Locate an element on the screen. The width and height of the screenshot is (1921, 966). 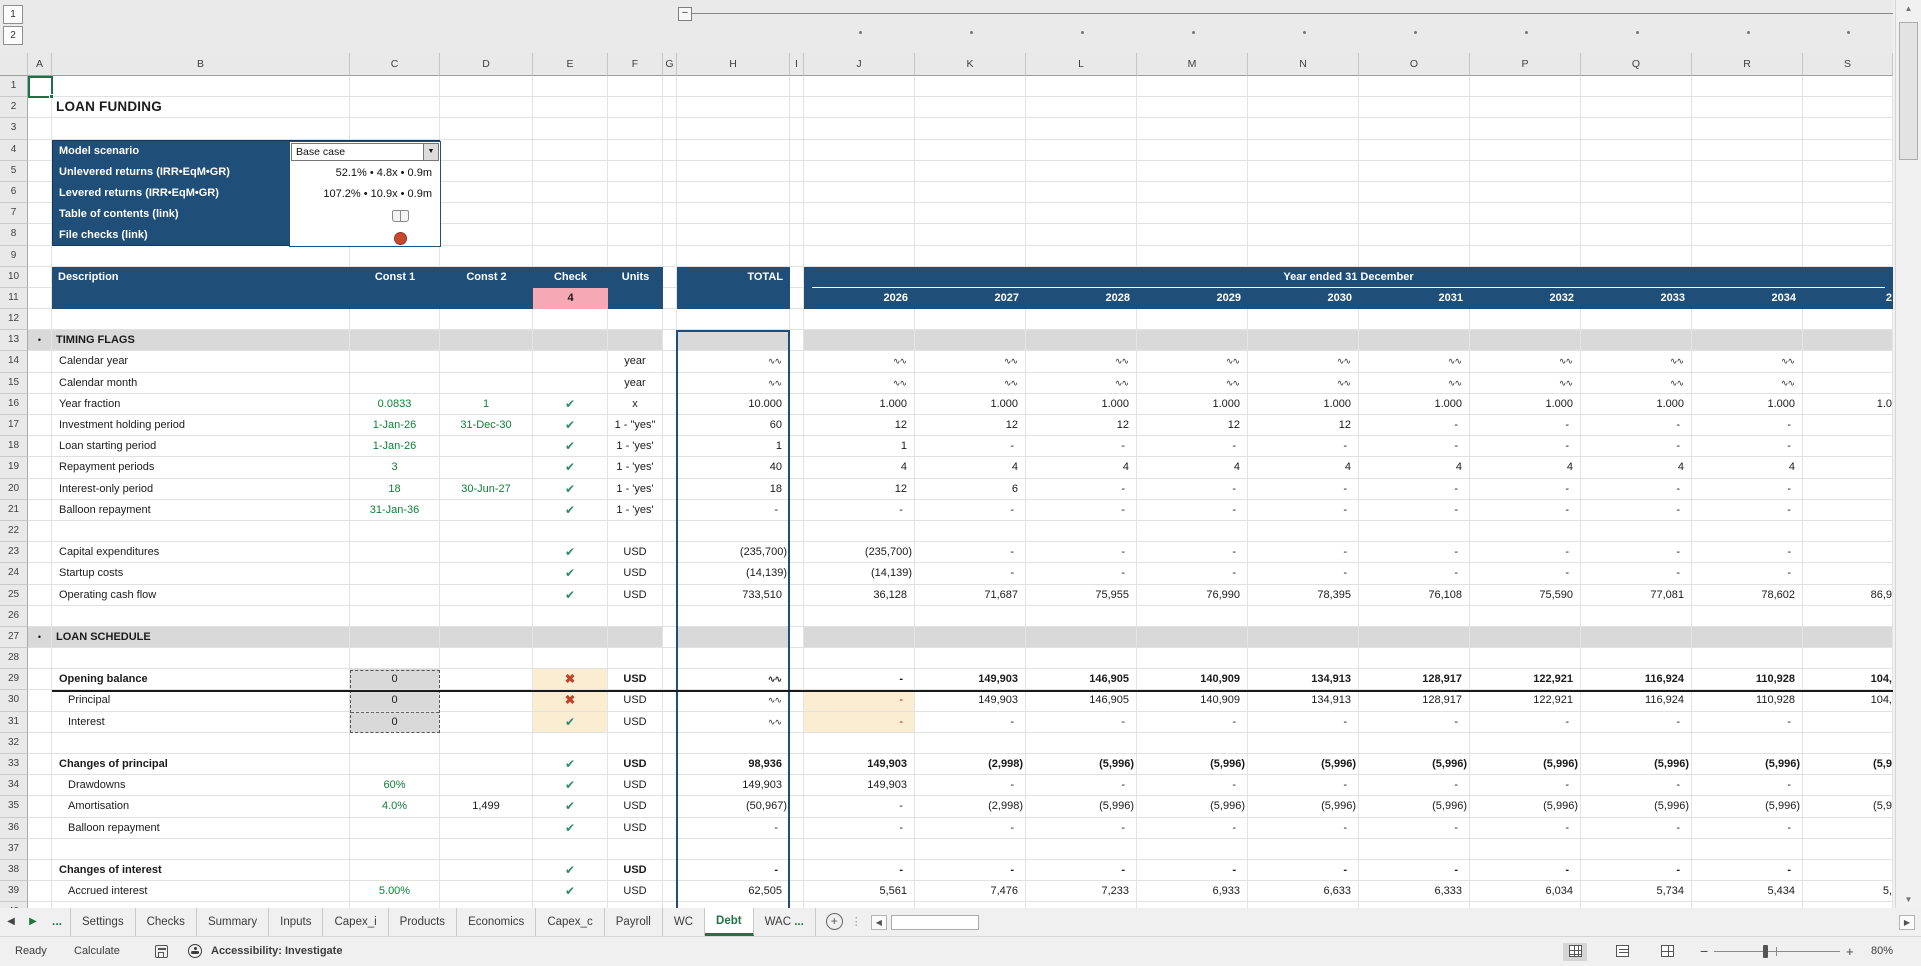
cell-H7 is located at coordinates (733, 214).